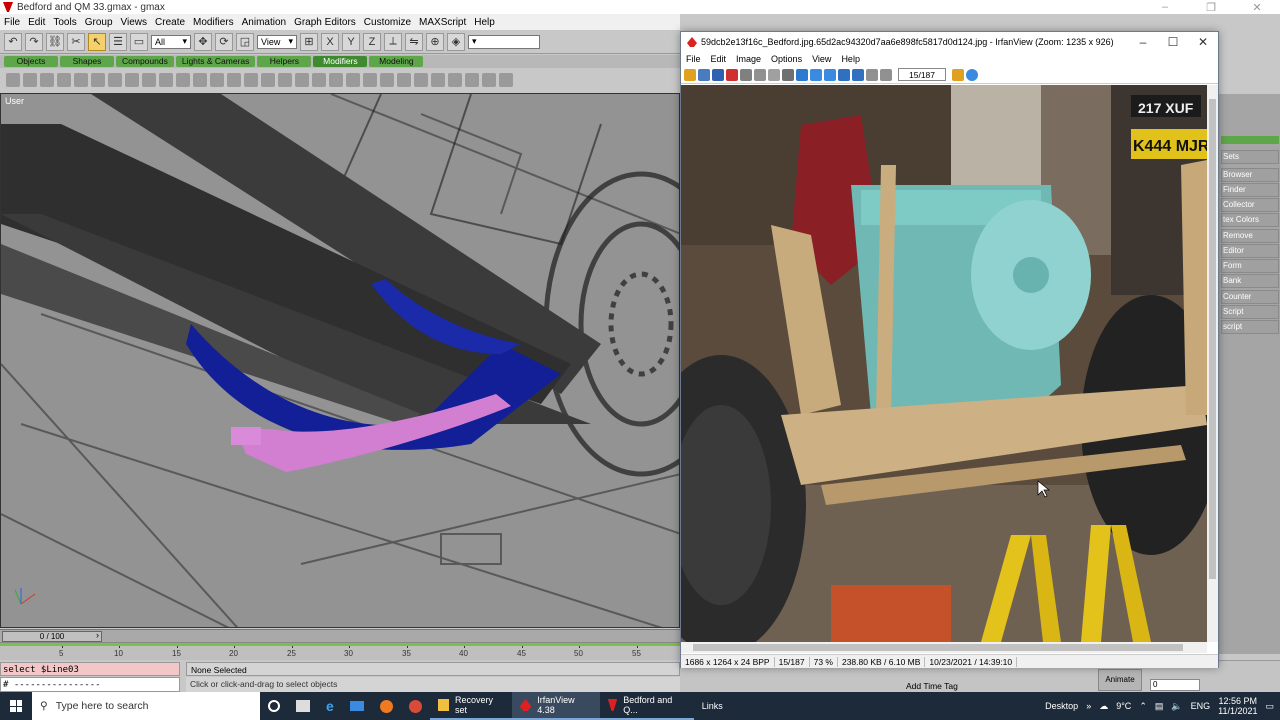 The height and width of the screenshot is (720, 1280). What do you see at coordinates (435, 41) in the screenshot?
I see `align-icon: ⊕` at bounding box center [435, 41].